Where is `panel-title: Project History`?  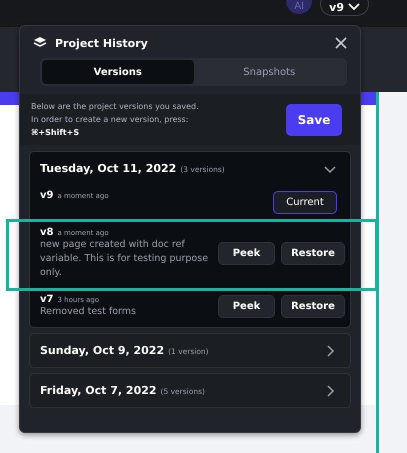 panel-title: Project History is located at coordinates (101, 43).